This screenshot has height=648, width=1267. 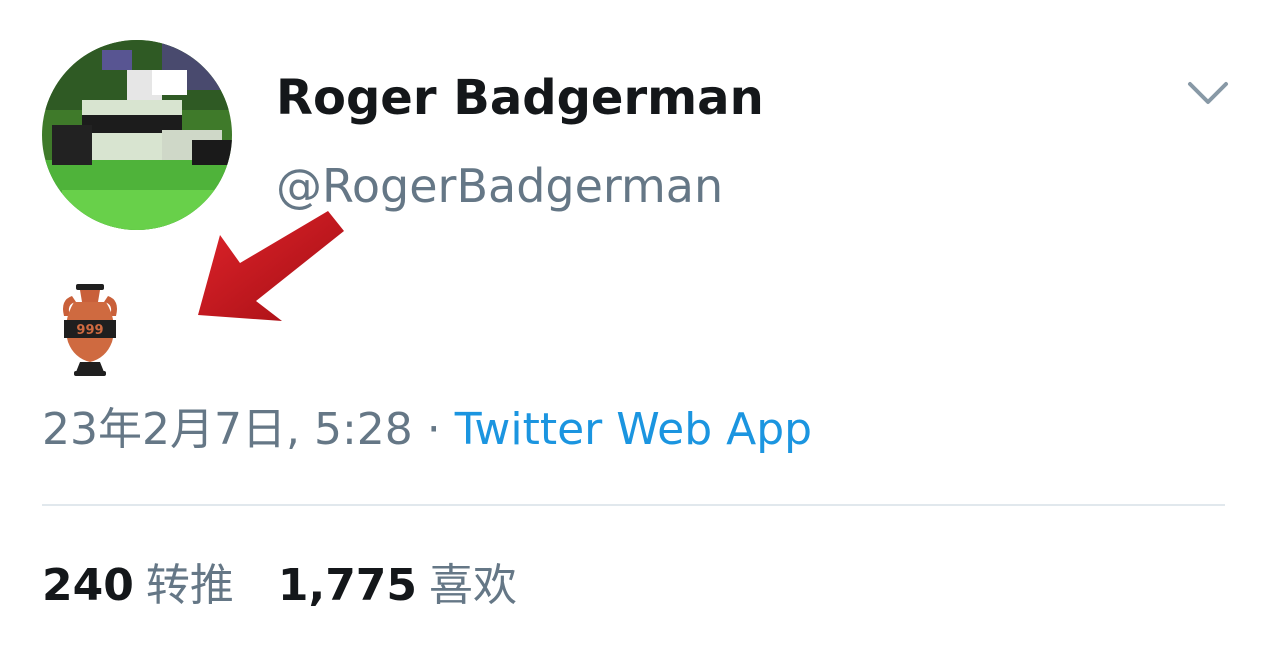 I want to click on display-name: Roger Badgerman, so click(x=520, y=98).